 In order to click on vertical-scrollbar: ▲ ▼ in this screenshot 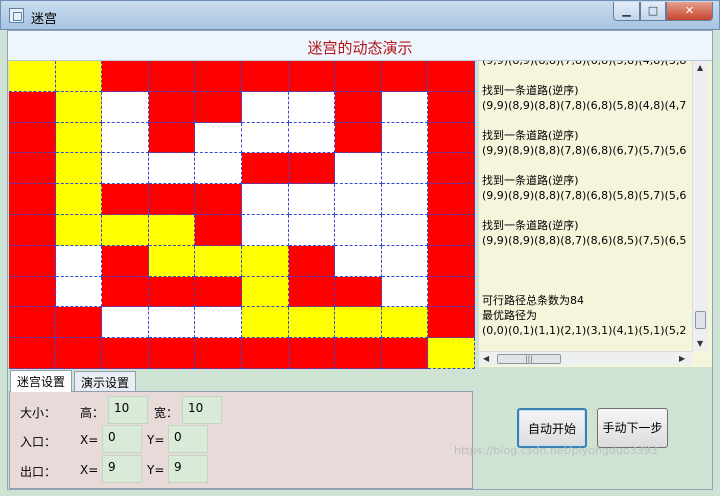, I will do `click(700, 206)`.